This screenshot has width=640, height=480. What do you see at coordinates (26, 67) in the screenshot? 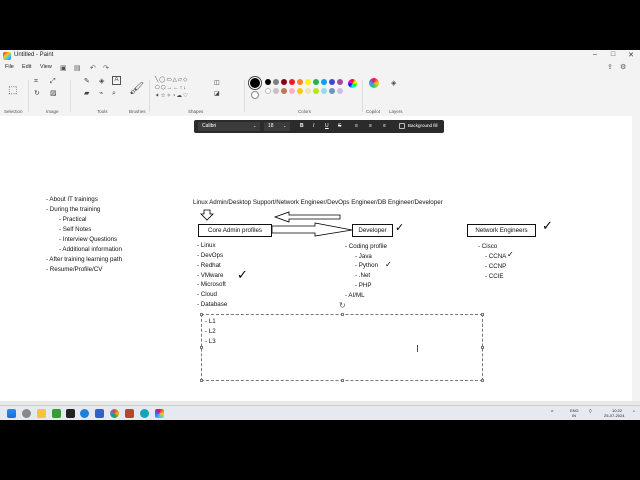
I see `menu-edit: Edit` at bounding box center [26, 67].